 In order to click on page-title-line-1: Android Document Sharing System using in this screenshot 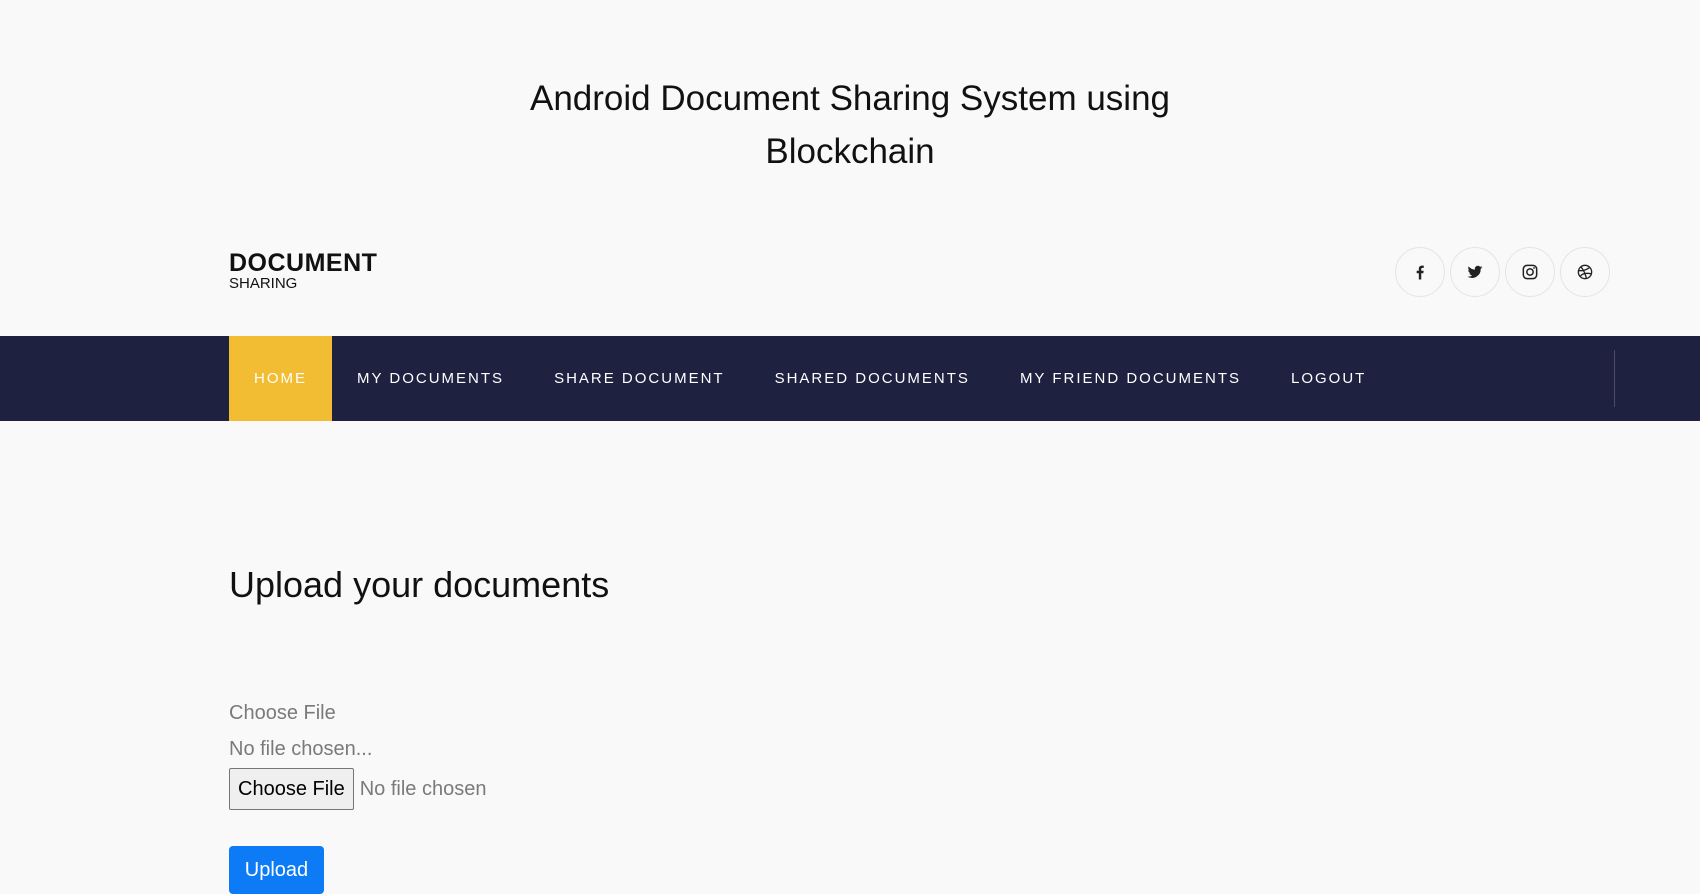, I will do `click(850, 98)`.